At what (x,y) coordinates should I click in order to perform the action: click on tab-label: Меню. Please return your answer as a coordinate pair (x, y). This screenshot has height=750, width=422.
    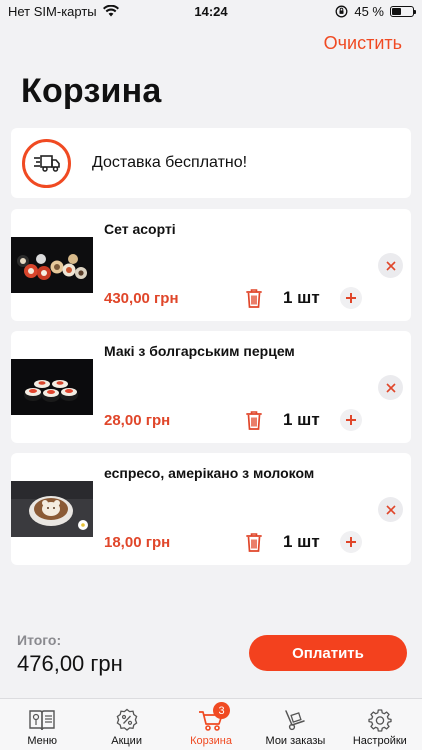
    Looking at the image, I should click on (42, 741).